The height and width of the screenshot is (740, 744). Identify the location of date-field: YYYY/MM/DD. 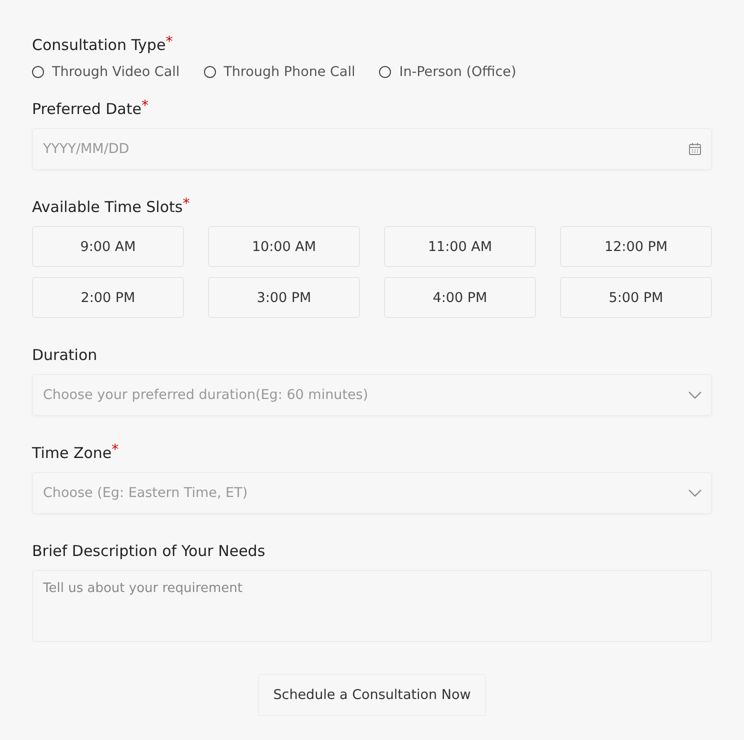
(372, 149).